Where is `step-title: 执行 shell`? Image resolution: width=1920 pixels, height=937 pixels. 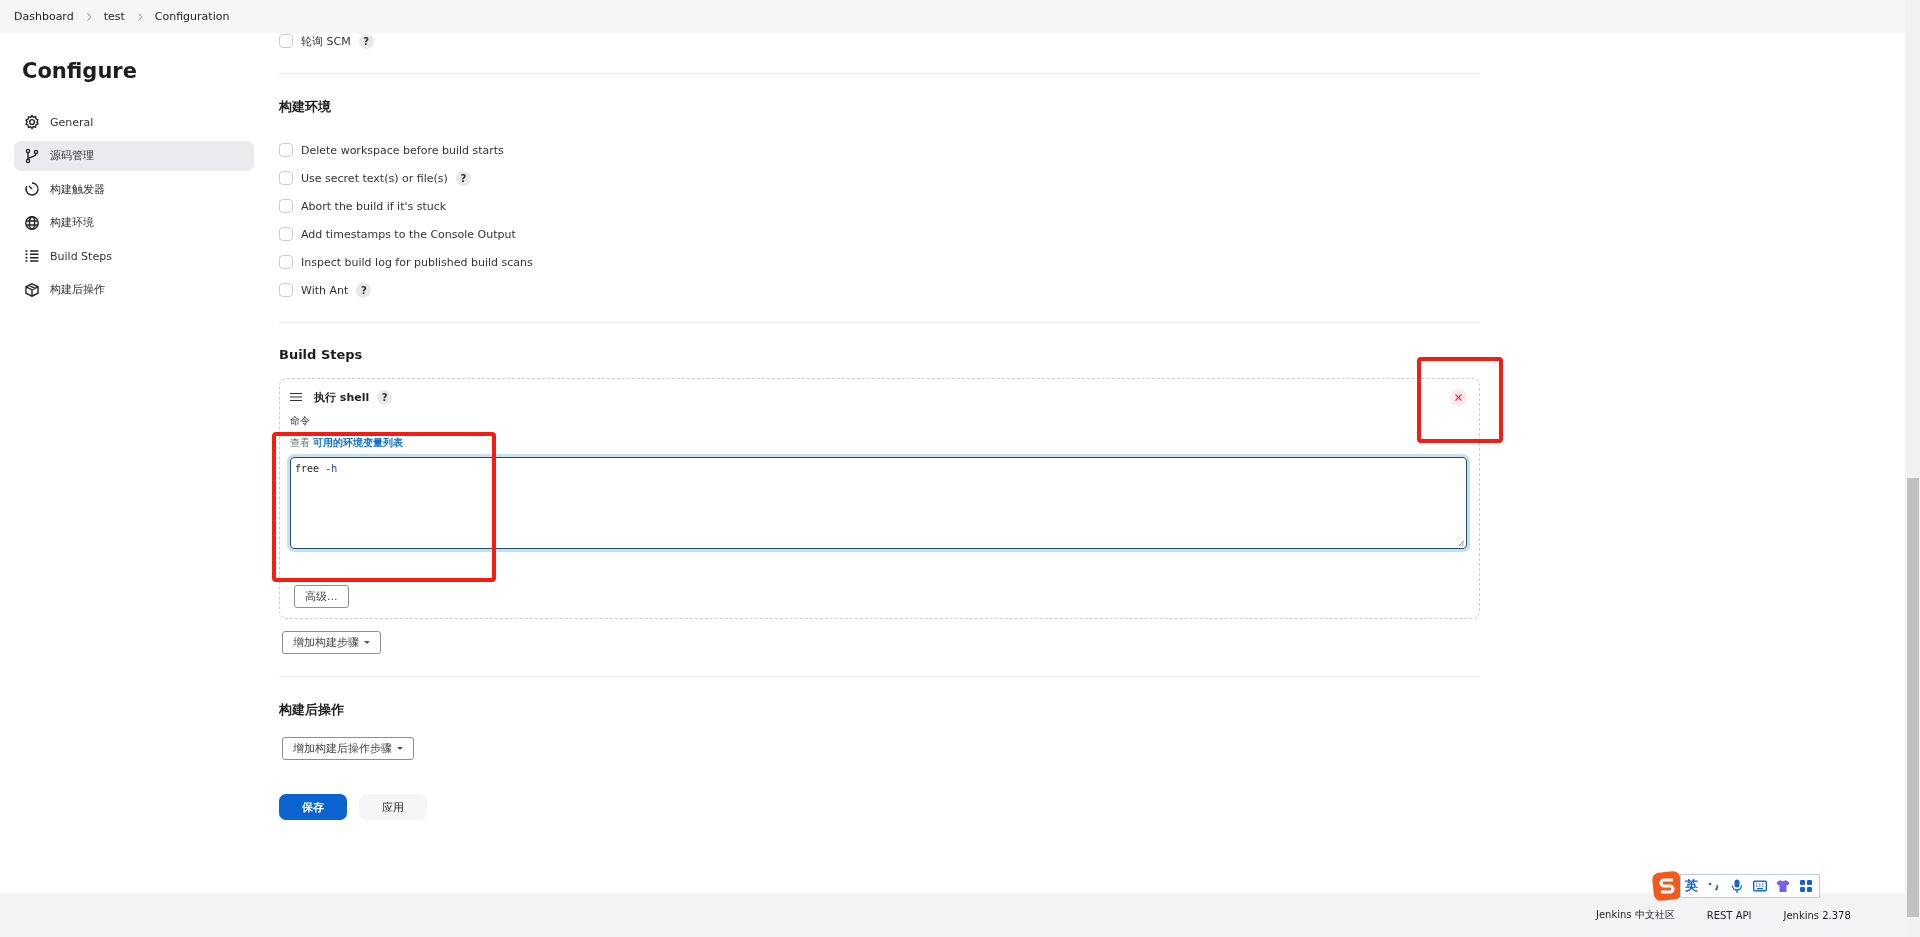
step-title: 执行 shell is located at coordinates (342, 397).